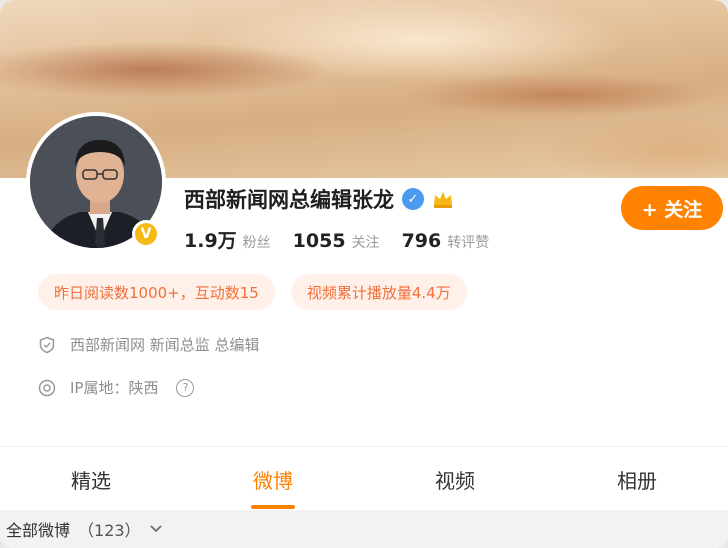 The width and height of the screenshot is (728, 548). I want to click on stat-value: 796, so click(421, 241).